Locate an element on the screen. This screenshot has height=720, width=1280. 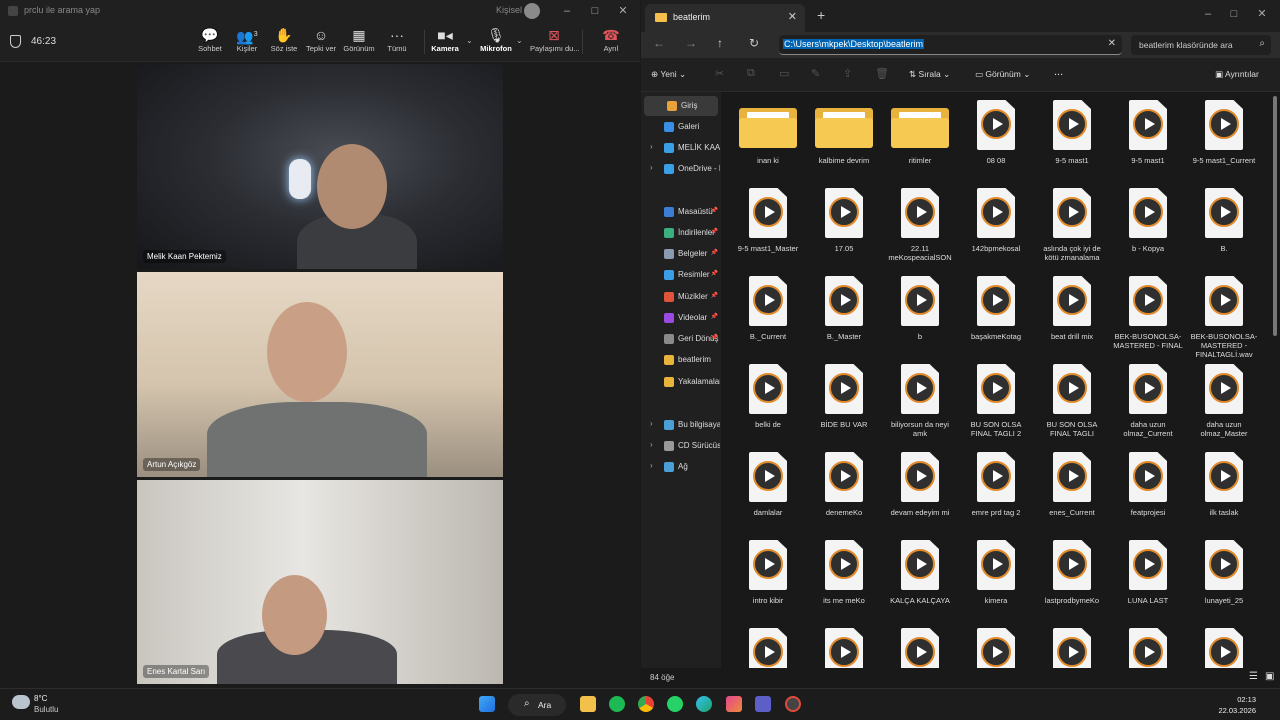
app-icon is located at coordinates (734, 704).